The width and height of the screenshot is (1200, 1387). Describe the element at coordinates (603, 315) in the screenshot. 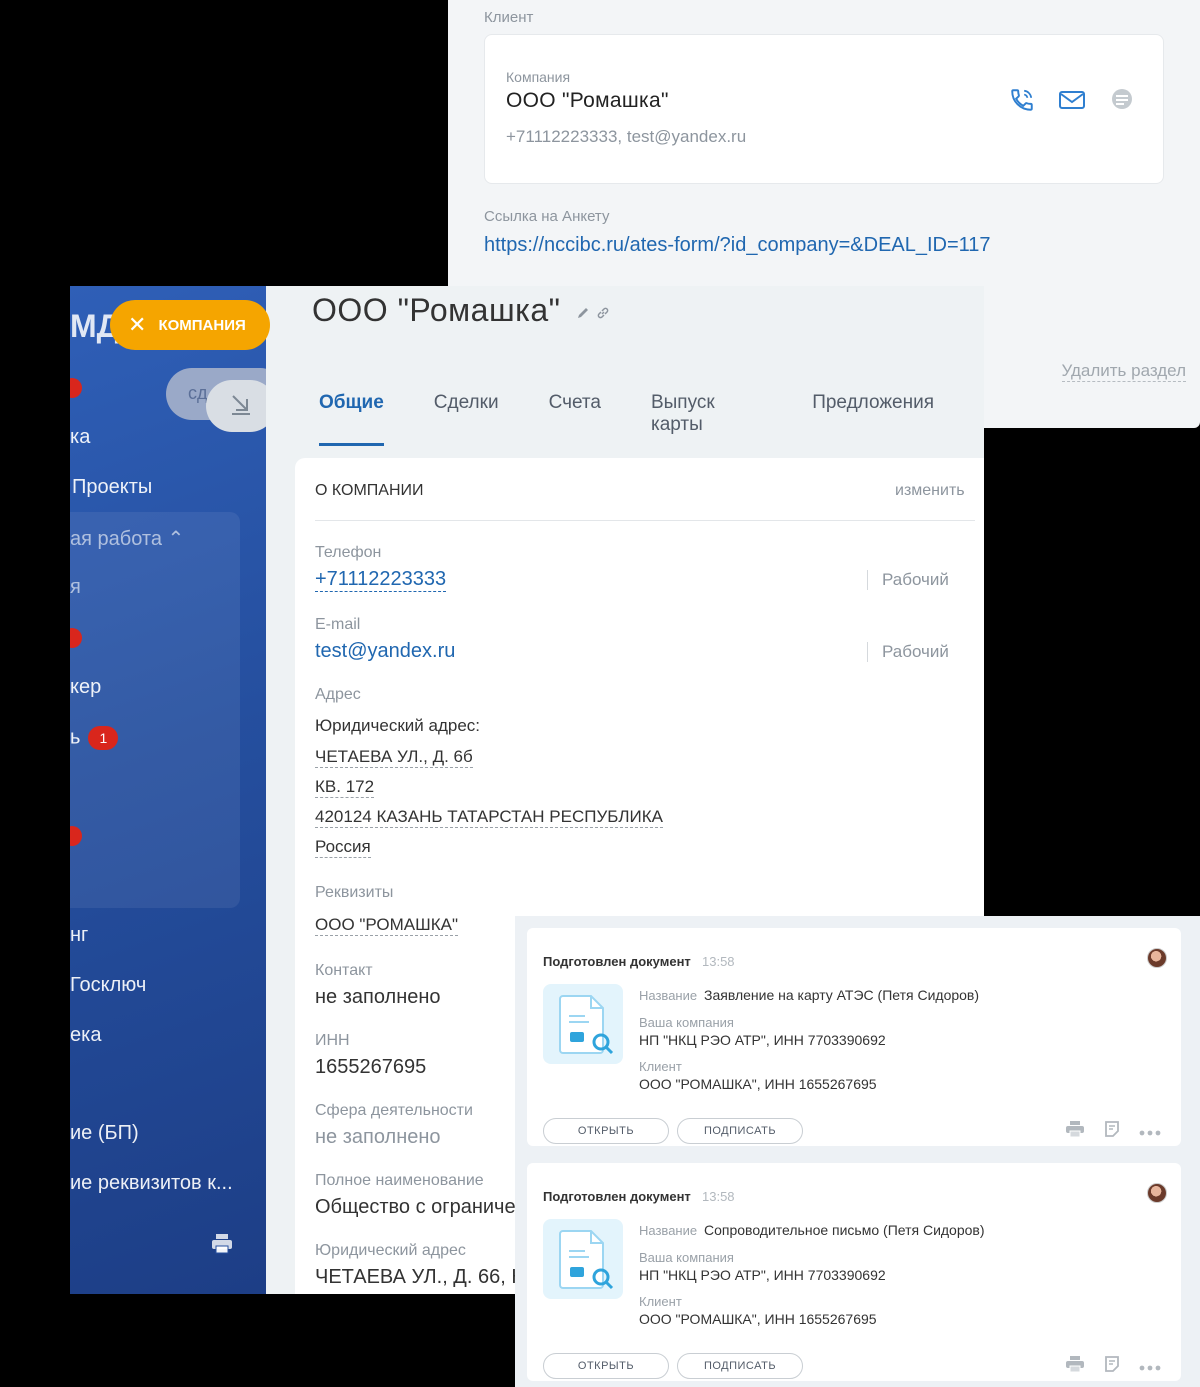

I see `link-icon` at that location.